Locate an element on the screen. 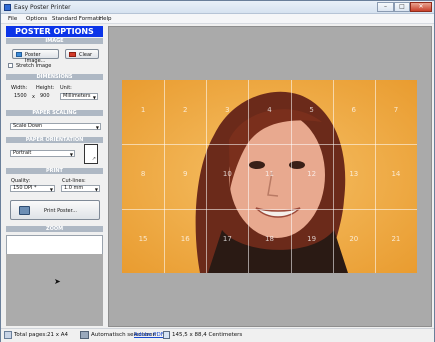 The height and width of the screenshot is (342, 435). image-section-header: IMAGE is located at coordinates (54, 41).